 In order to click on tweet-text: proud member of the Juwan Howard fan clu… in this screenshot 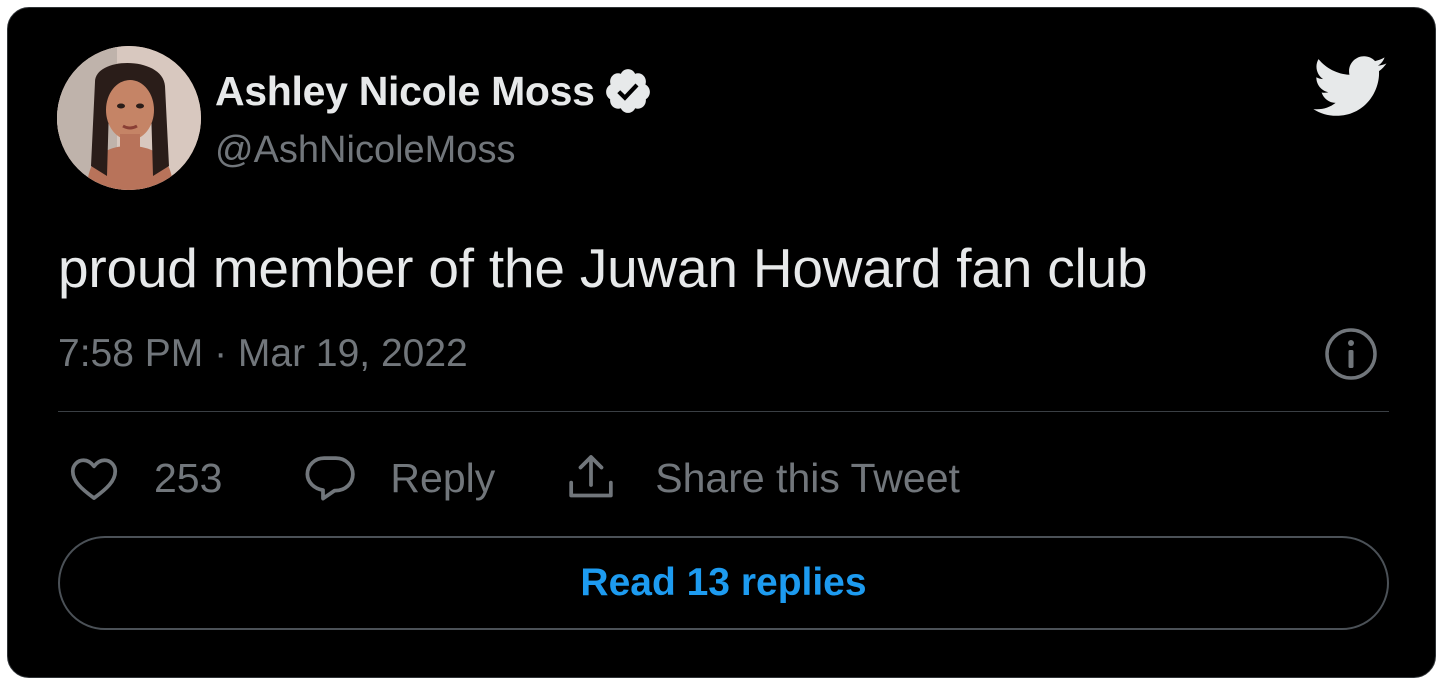, I will do `click(603, 268)`.